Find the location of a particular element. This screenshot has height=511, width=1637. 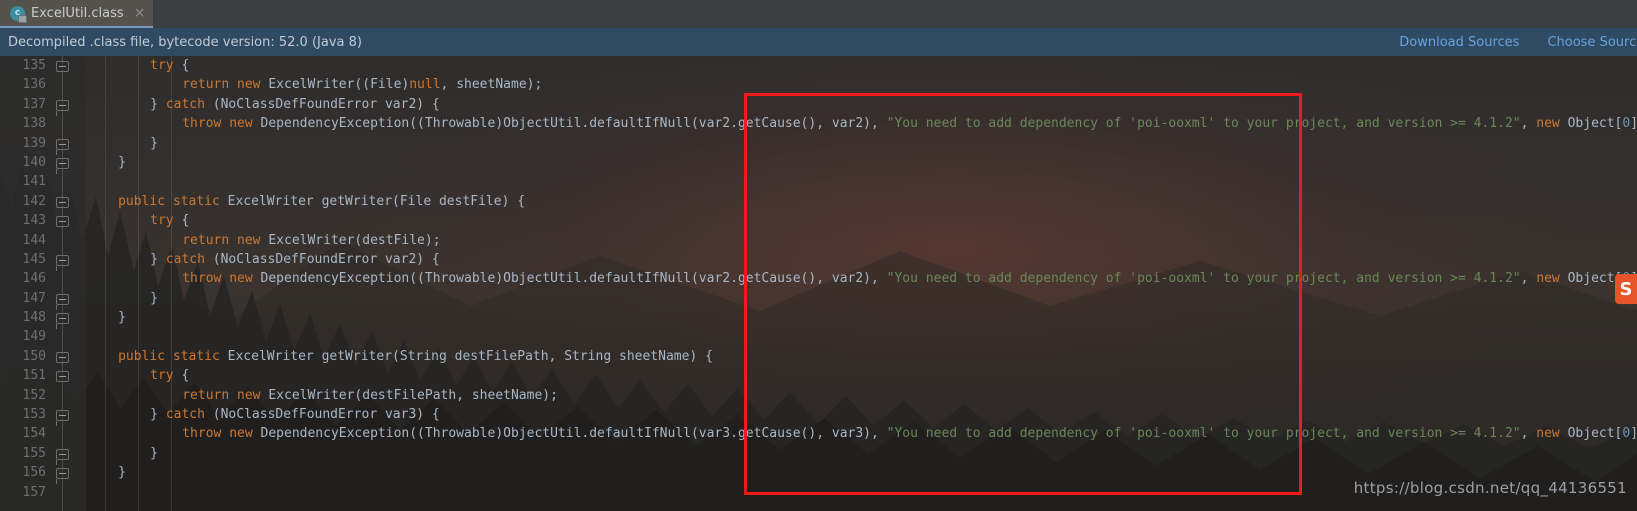

line-number: 140 is located at coordinates (34, 162).